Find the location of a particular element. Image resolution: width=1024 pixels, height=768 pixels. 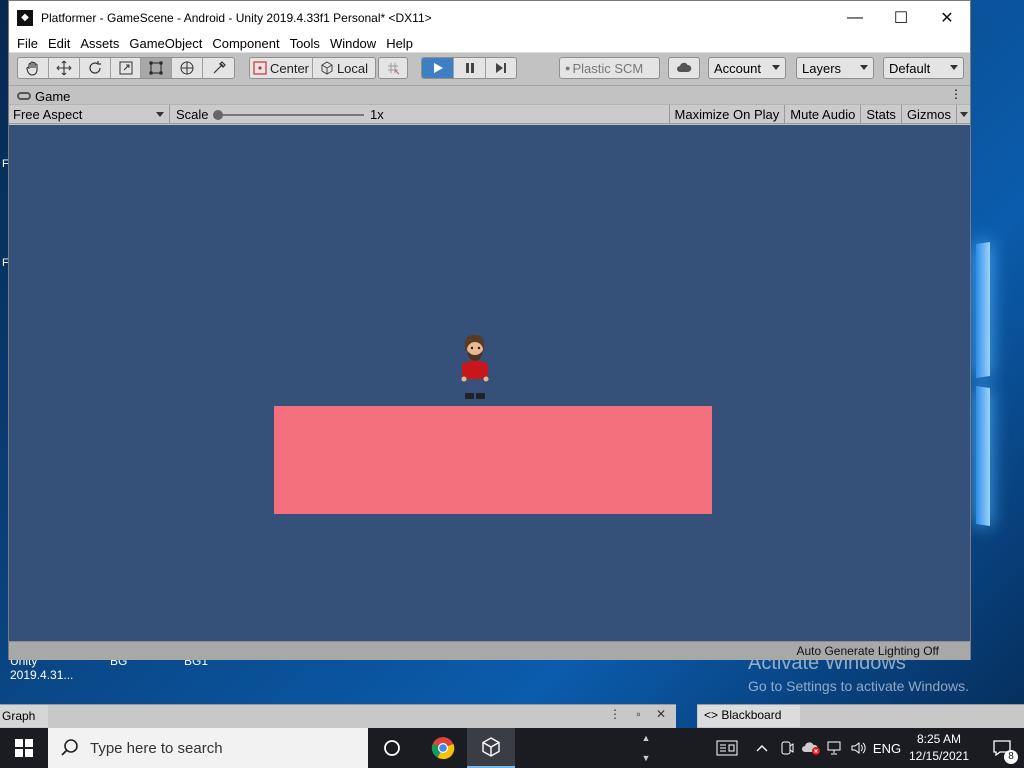

grid-snap-group is located at coordinates (393, 68).